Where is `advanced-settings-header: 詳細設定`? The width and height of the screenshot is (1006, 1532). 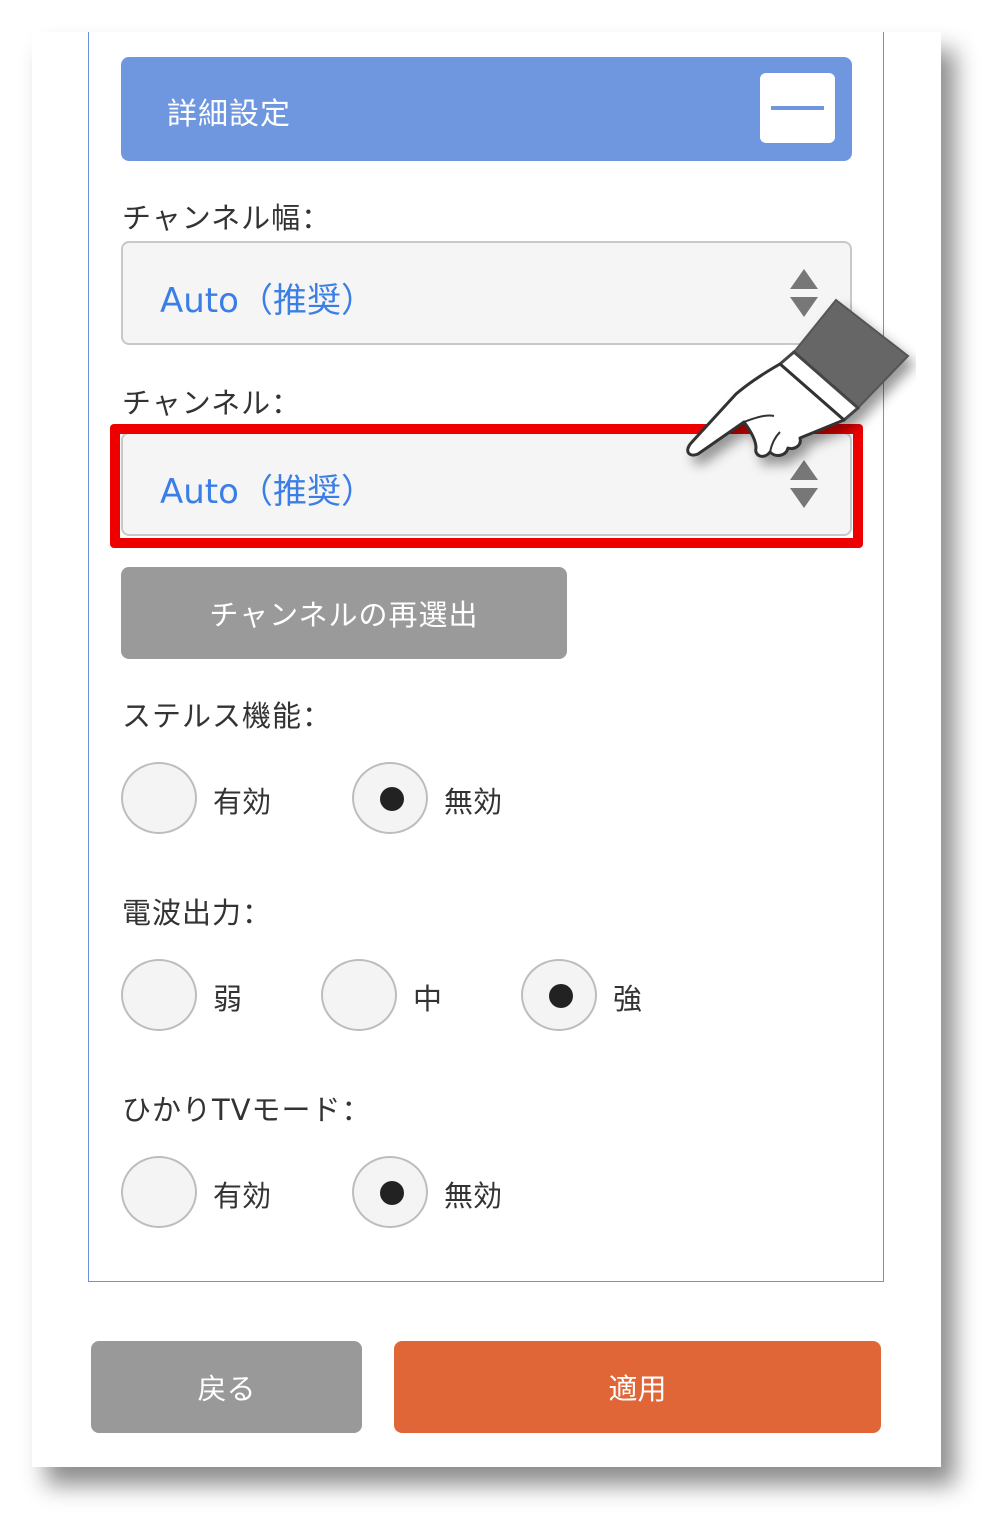
advanced-settings-header: 詳細設定 is located at coordinates (486, 109).